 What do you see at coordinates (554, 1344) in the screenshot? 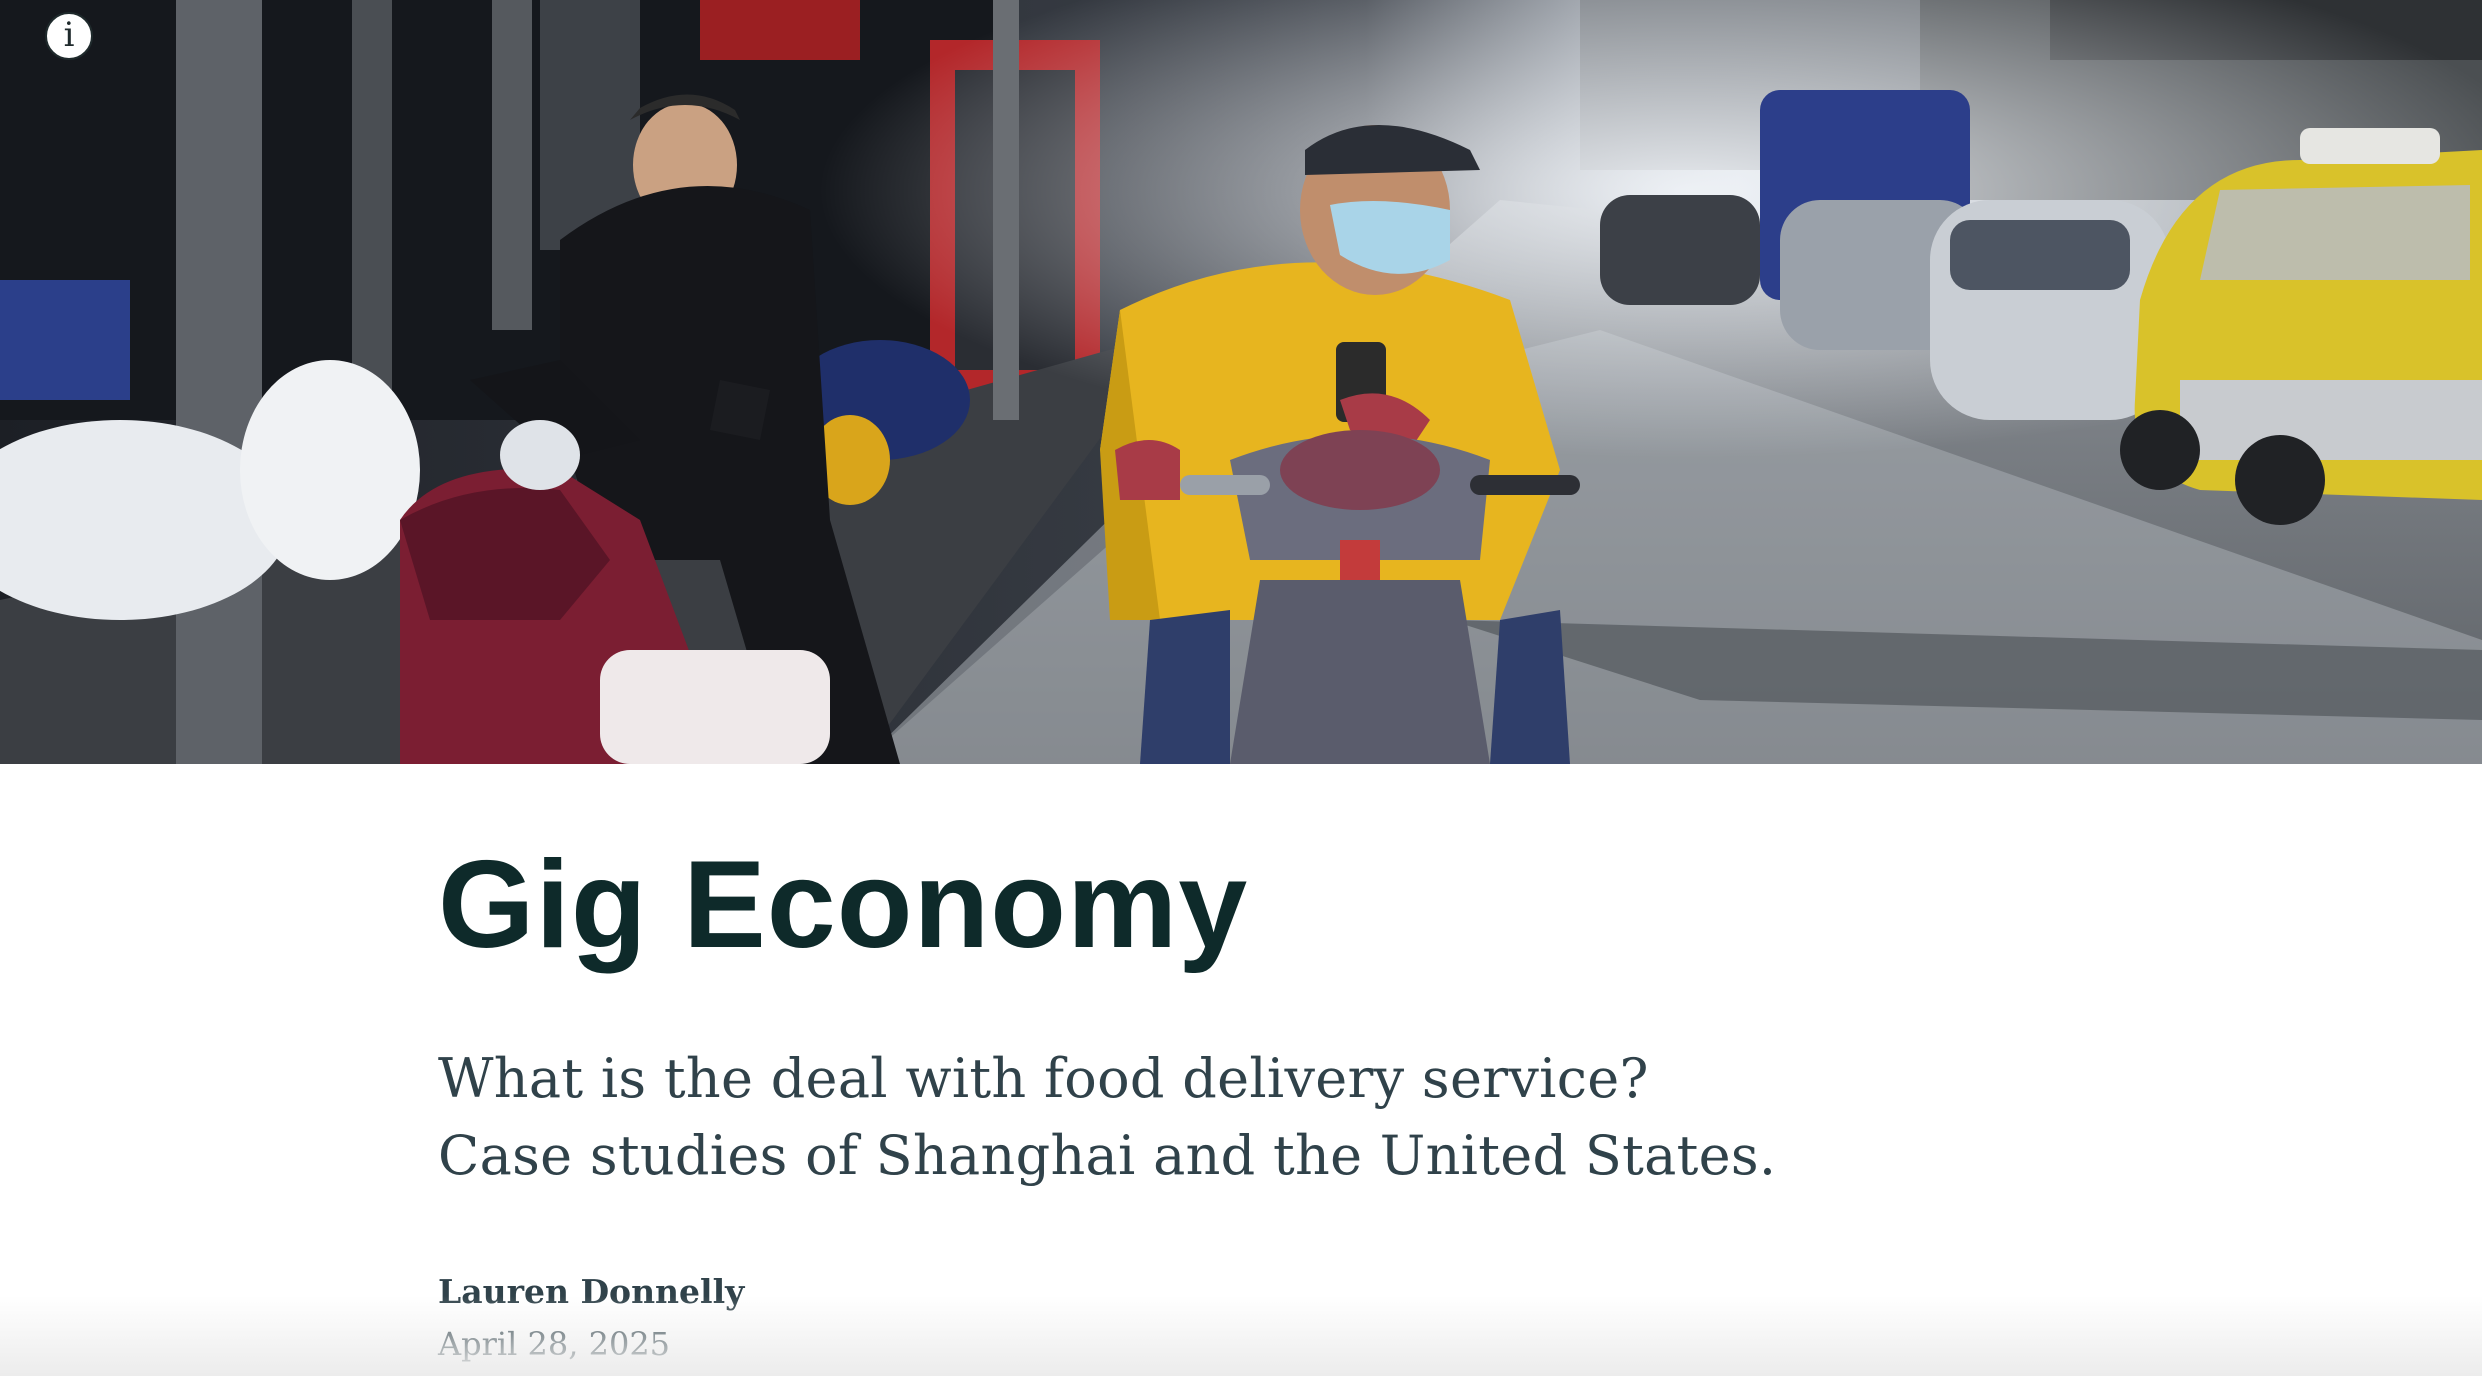
I see `publish-date: April 28, 2025` at bounding box center [554, 1344].